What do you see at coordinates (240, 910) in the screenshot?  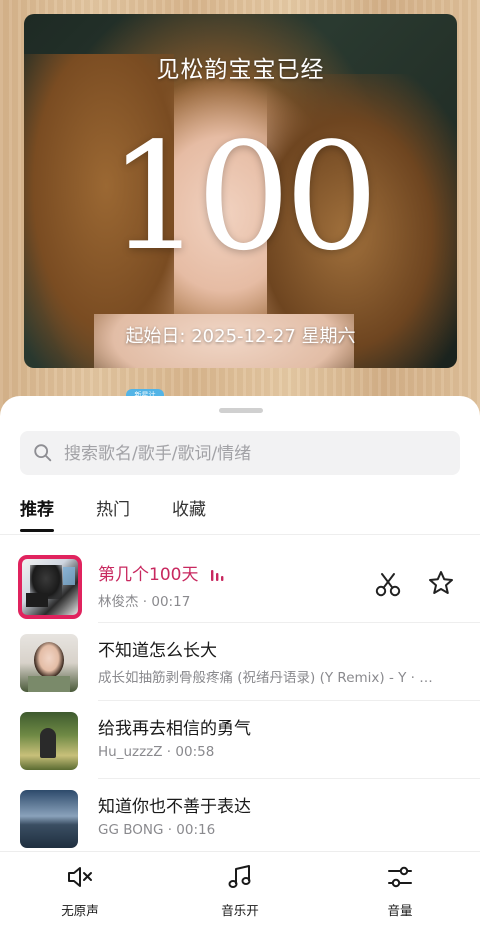 I see `music-label: 音乐开` at bounding box center [240, 910].